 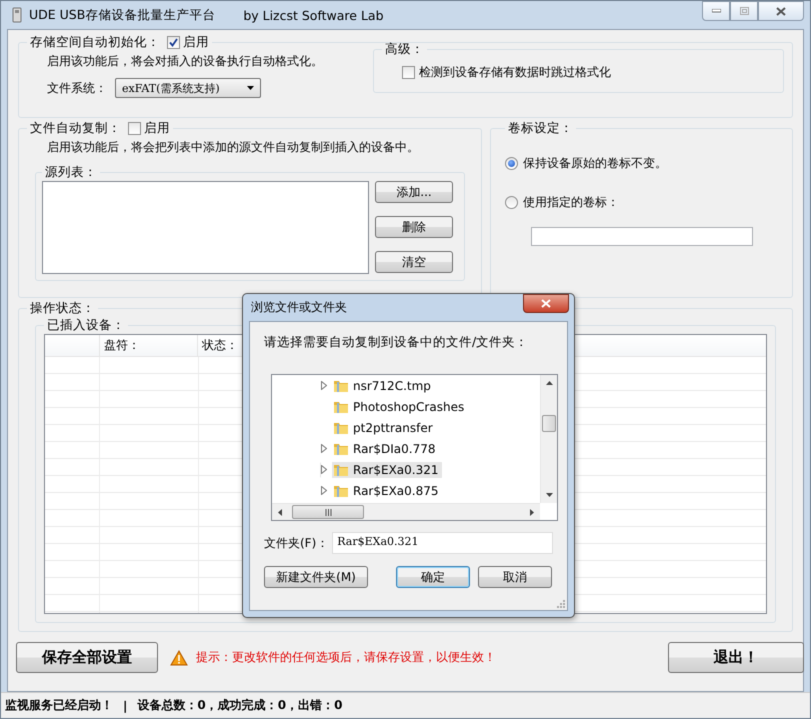 I want to click on dialog-button: 确定, so click(x=433, y=577).